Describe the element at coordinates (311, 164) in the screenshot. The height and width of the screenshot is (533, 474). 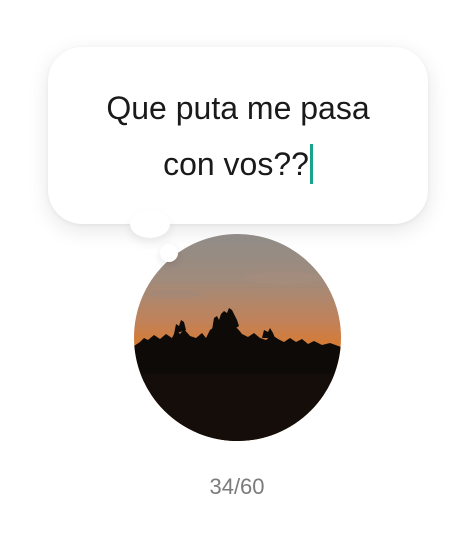
I see `text-caret` at that location.